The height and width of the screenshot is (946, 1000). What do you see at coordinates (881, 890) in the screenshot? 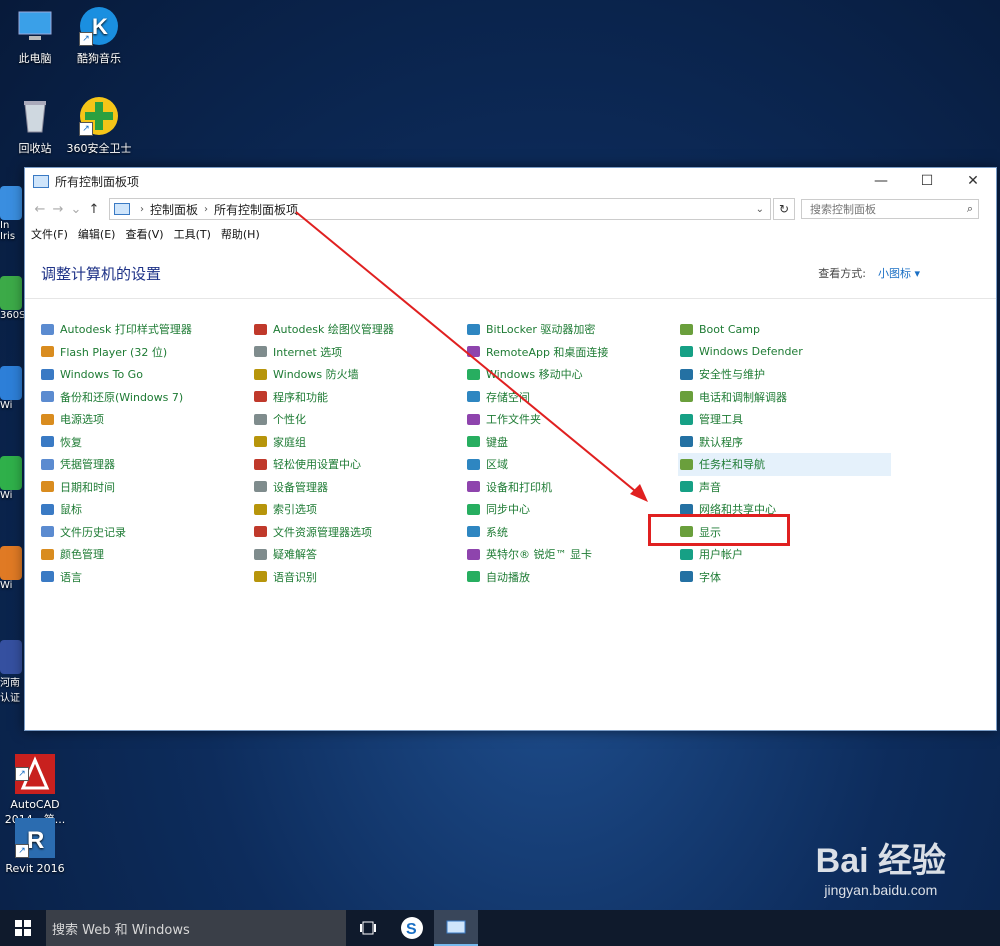
I see `watermark-url: jingyan.baidu.com` at bounding box center [881, 890].